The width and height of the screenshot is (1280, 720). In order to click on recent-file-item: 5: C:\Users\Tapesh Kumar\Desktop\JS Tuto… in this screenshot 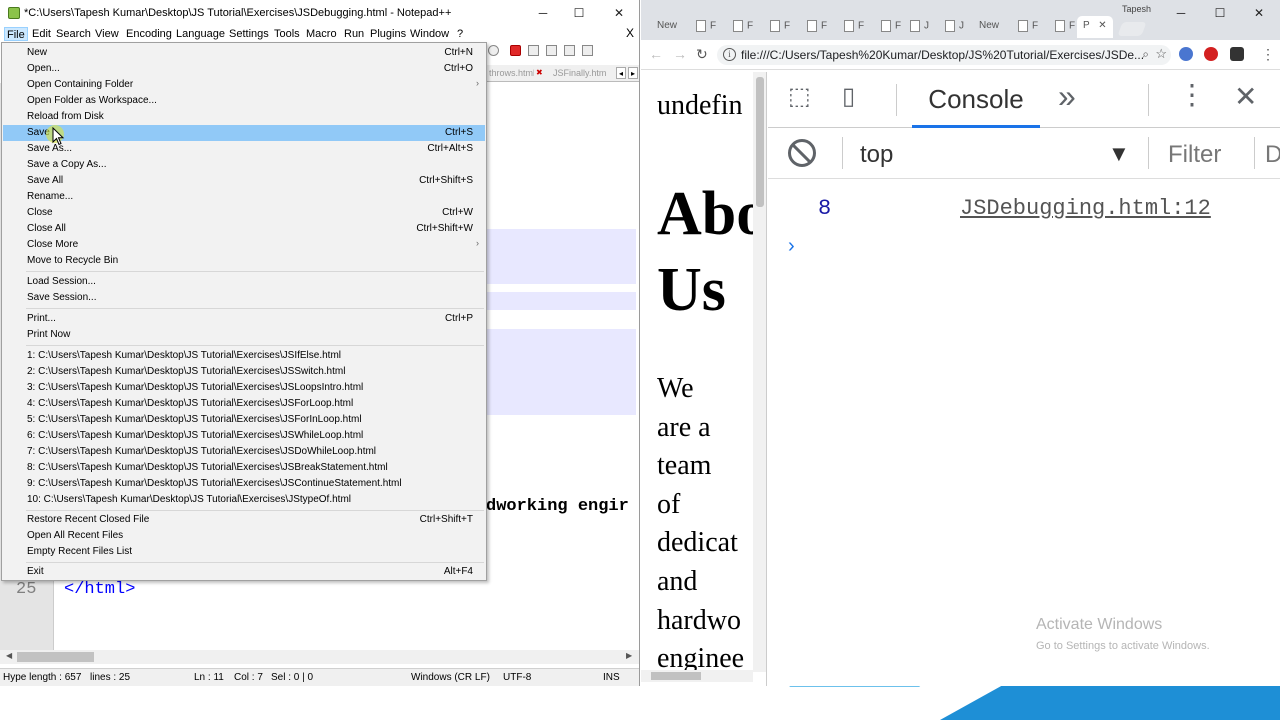, I will do `click(244, 420)`.